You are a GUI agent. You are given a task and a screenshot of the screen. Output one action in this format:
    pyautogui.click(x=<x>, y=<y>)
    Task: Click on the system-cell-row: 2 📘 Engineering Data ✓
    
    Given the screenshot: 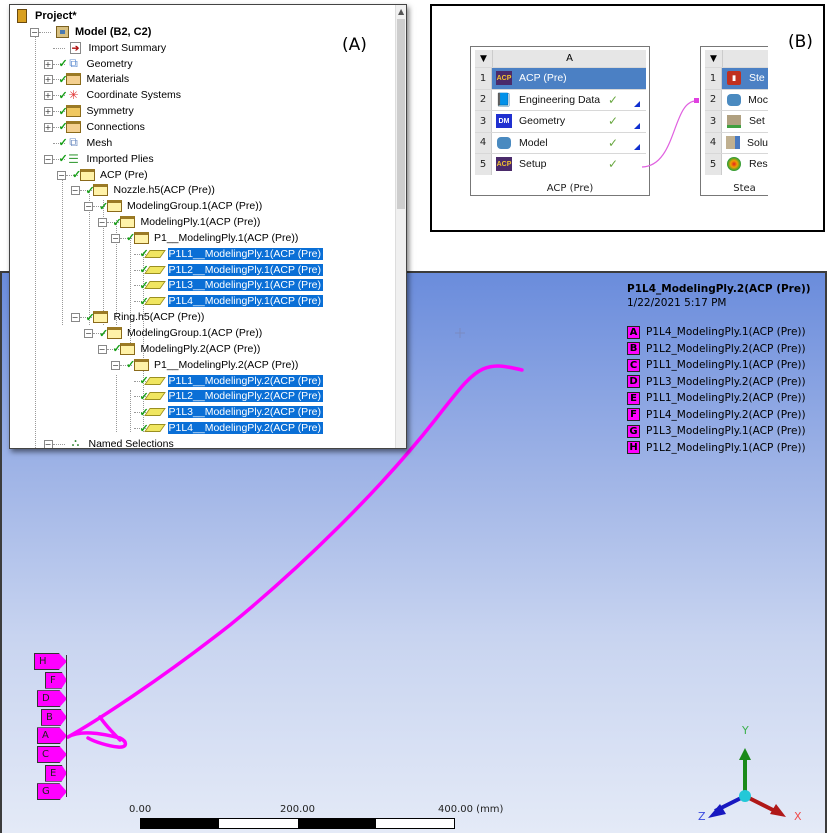 What is the action you would take?
    pyautogui.click(x=560, y=99)
    